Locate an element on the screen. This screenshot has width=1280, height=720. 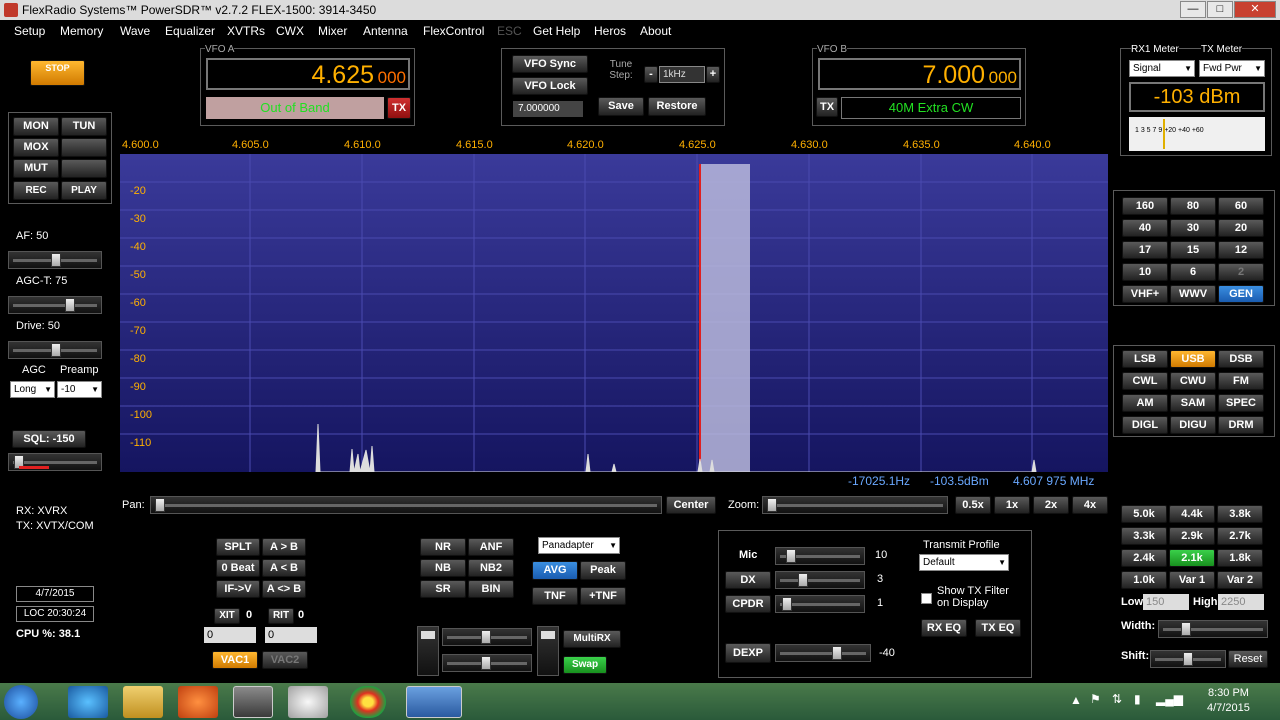
sql-slider is located at coordinates (55, 462).